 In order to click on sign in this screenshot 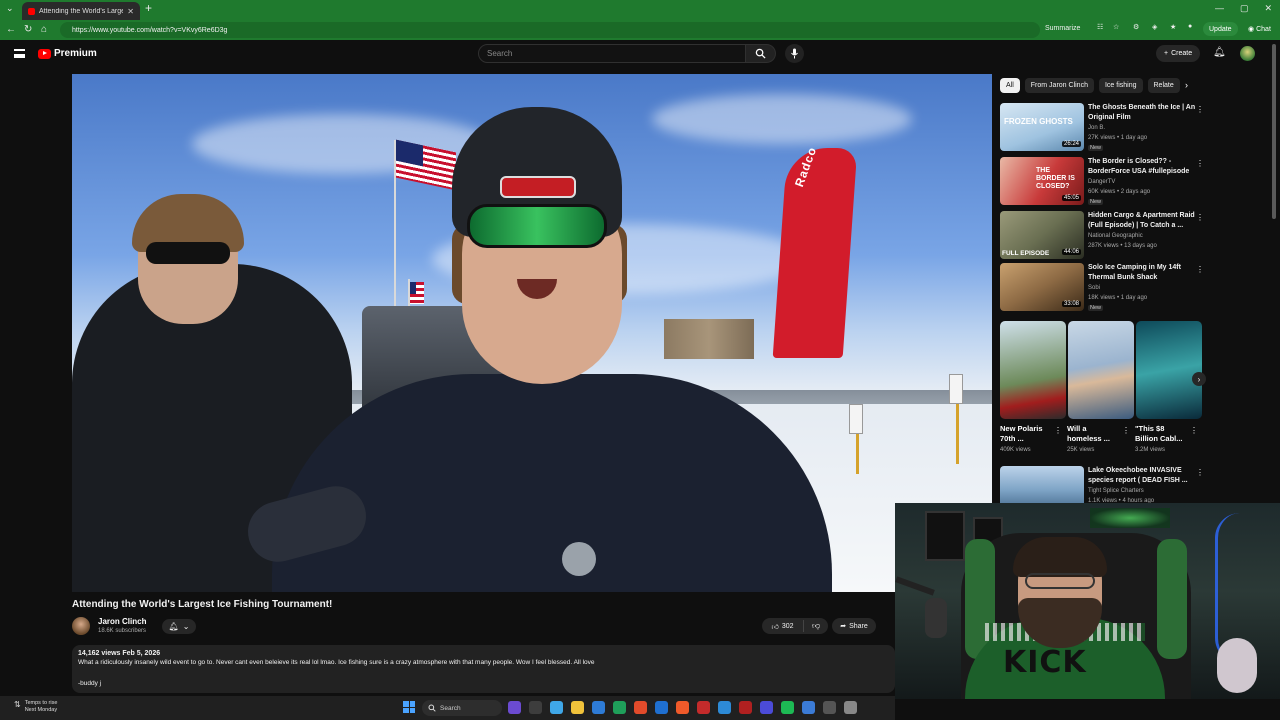, I will do `click(956, 389)`.